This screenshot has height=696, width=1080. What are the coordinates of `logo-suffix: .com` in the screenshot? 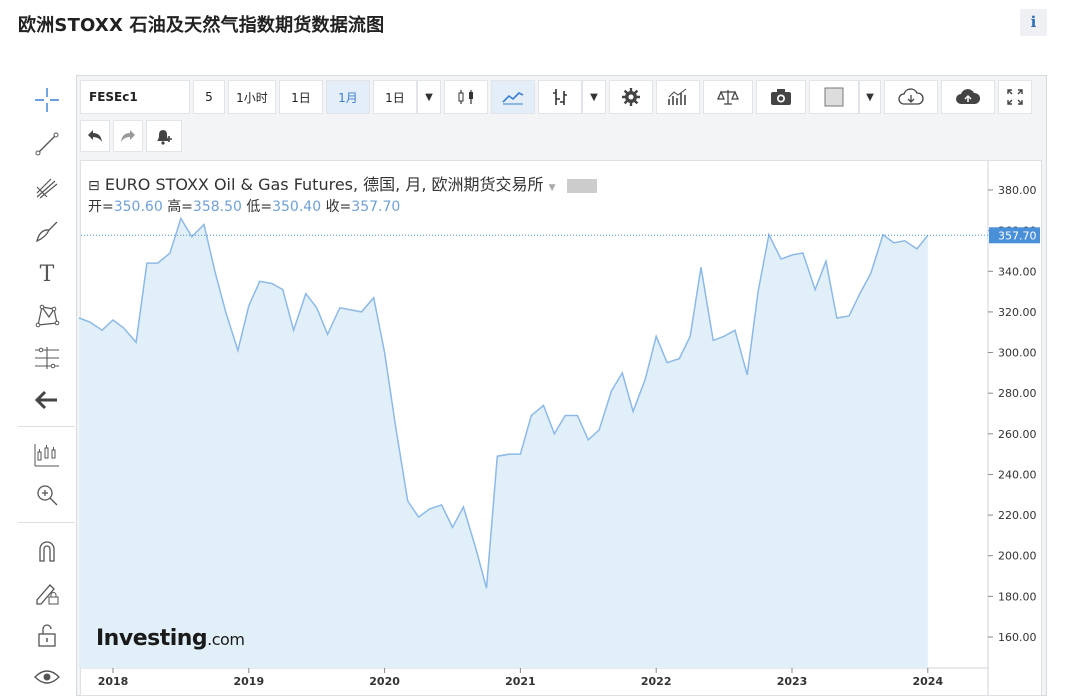 It's located at (226, 639).